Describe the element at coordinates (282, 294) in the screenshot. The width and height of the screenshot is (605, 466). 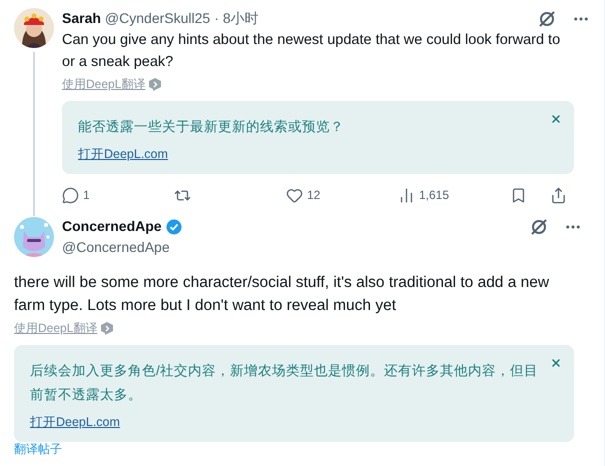
I see `post-text: there will be some more character/social stuff, it's also traditional to add a new farm type. Lots more but I don't want to reveal much yet` at that location.